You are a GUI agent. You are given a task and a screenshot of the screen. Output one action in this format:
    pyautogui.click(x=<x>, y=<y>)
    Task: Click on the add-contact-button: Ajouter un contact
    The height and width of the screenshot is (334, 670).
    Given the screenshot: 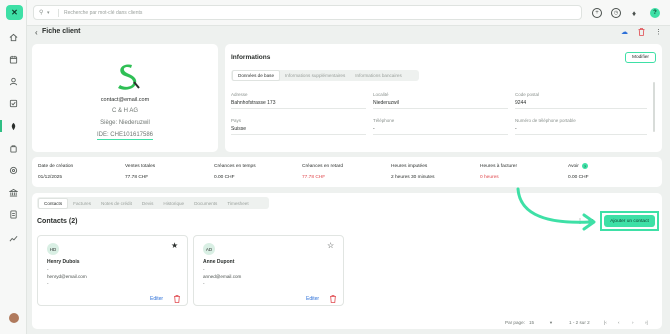 What is the action you would take?
    pyautogui.click(x=629, y=221)
    